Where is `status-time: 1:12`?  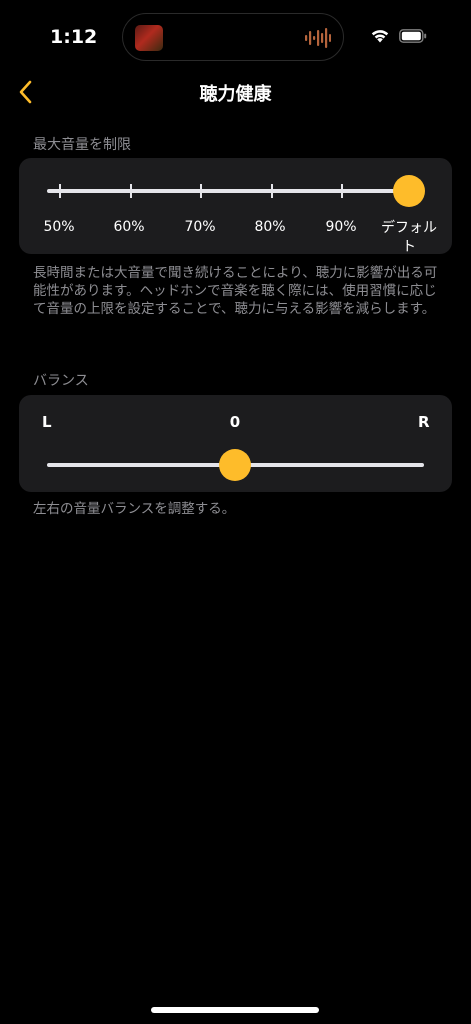
status-time: 1:12 is located at coordinates (74, 37).